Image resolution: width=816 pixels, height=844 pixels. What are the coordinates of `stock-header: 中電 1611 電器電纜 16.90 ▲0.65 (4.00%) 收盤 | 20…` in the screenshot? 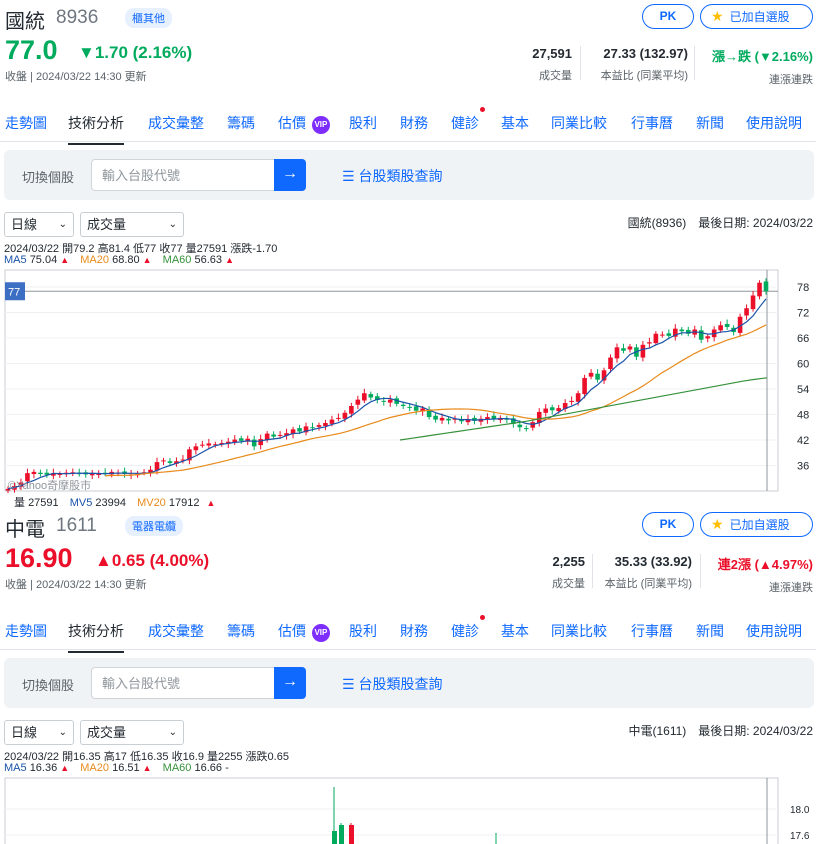 It's located at (408, 558).